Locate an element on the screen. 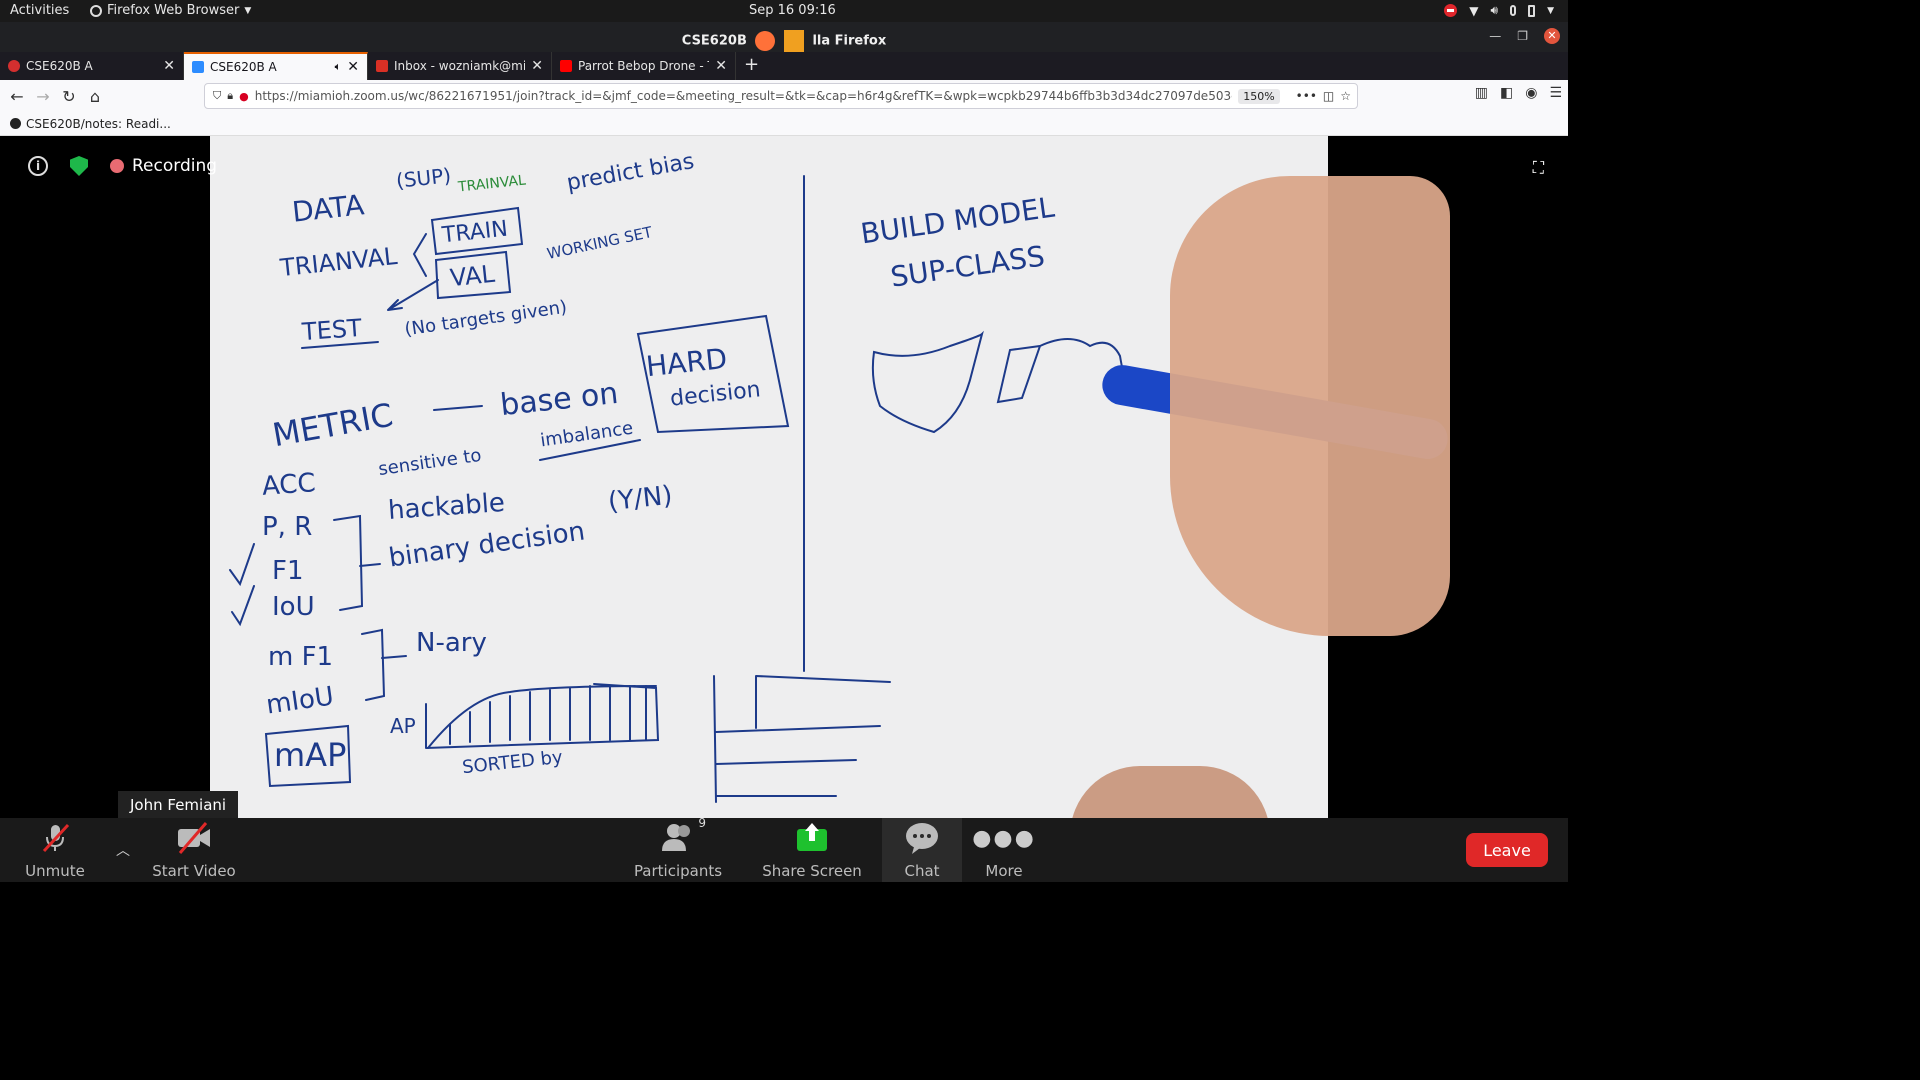 The image size is (1920, 1080). participants-label: Participants is located at coordinates (678, 871).